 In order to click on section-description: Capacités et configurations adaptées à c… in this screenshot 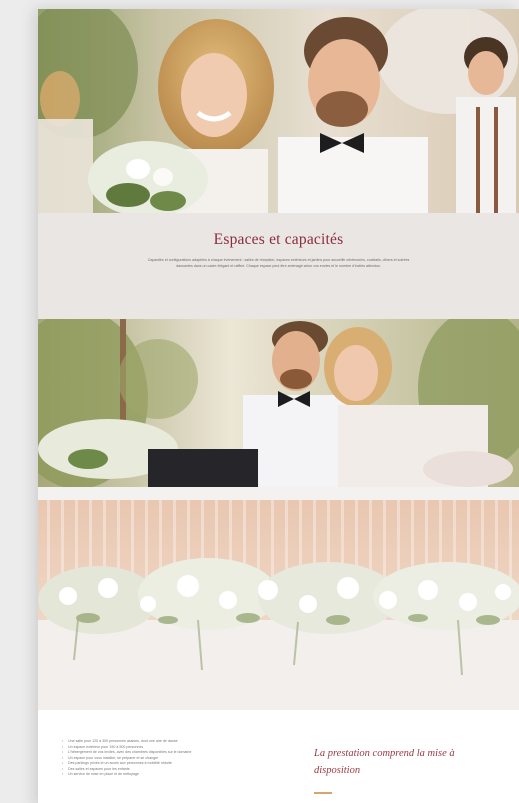, I will do `click(278, 263)`.